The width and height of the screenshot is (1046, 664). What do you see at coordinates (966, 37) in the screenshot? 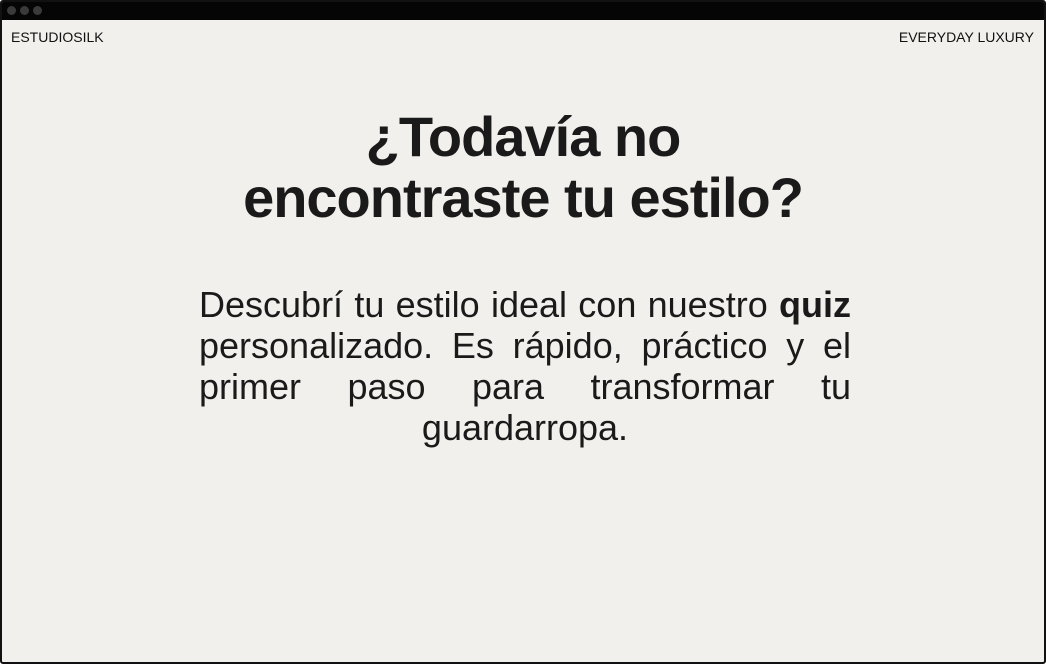
I see `brand-tagline: EVERYDAY LUXURY` at bounding box center [966, 37].